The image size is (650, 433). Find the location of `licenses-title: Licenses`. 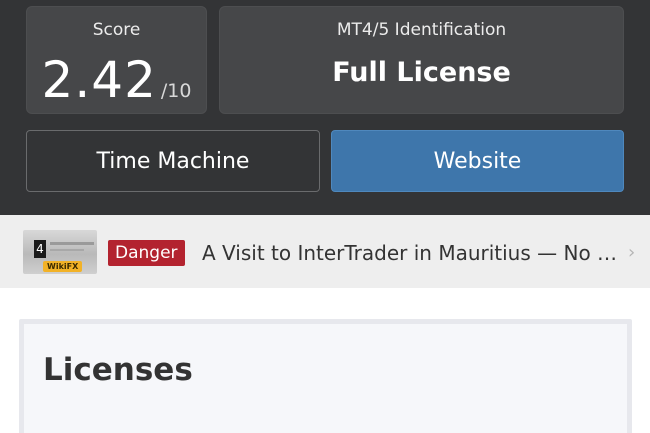

licenses-title: Licenses is located at coordinates (118, 370).